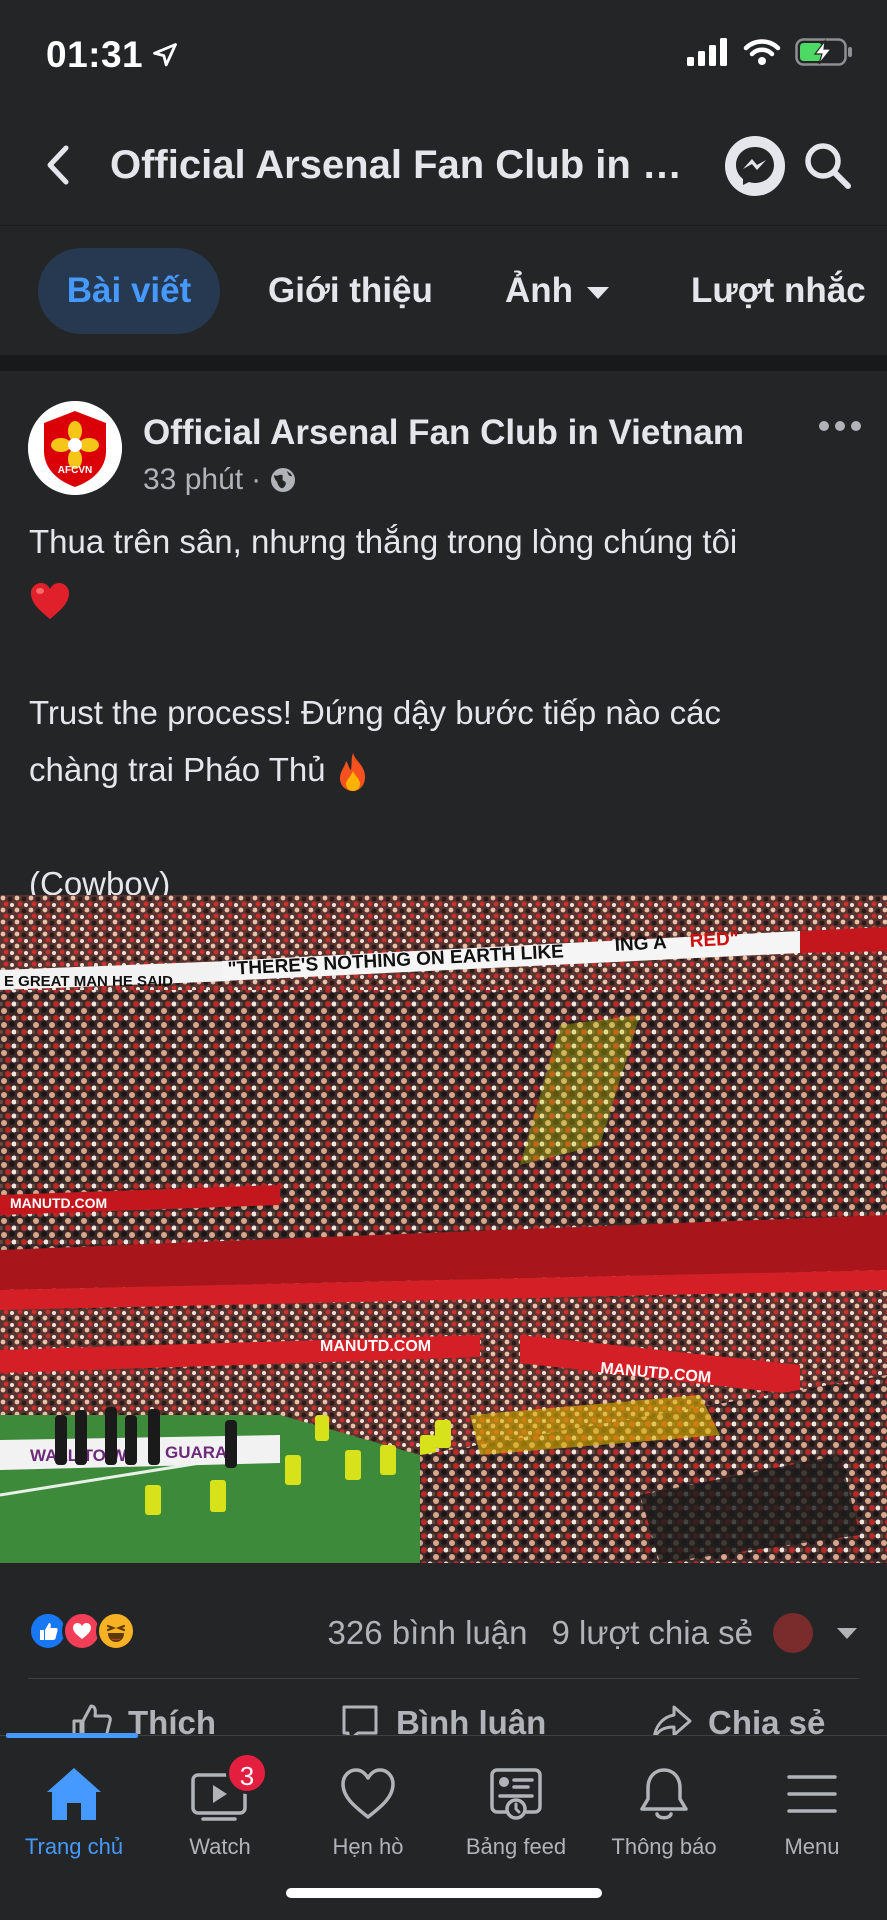 The image size is (887, 1920). What do you see at coordinates (714, 940) in the screenshot?
I see `banner-red-text: RED"` at bounding box center [714, 940].